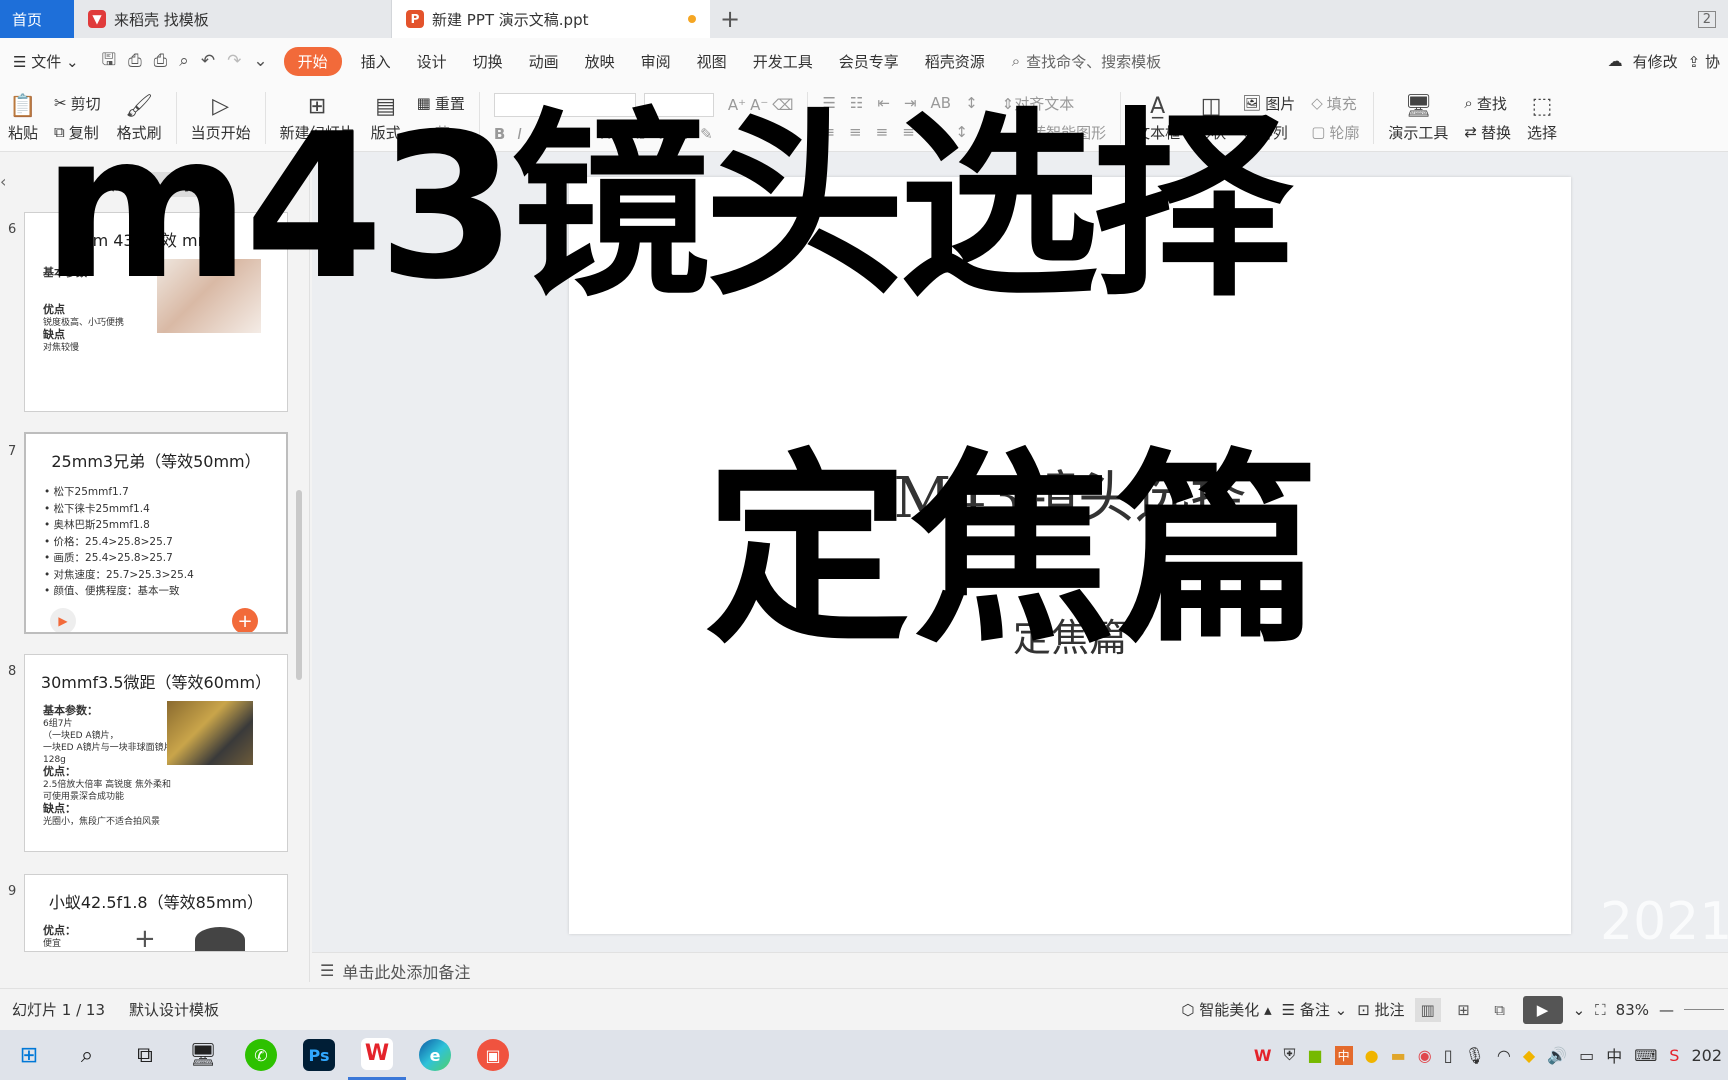  What do you see at coordinates (1645, 1055) in the screenshot?
I see `keyboard-icon: ⌨` at bounding box center [1645, 1055].